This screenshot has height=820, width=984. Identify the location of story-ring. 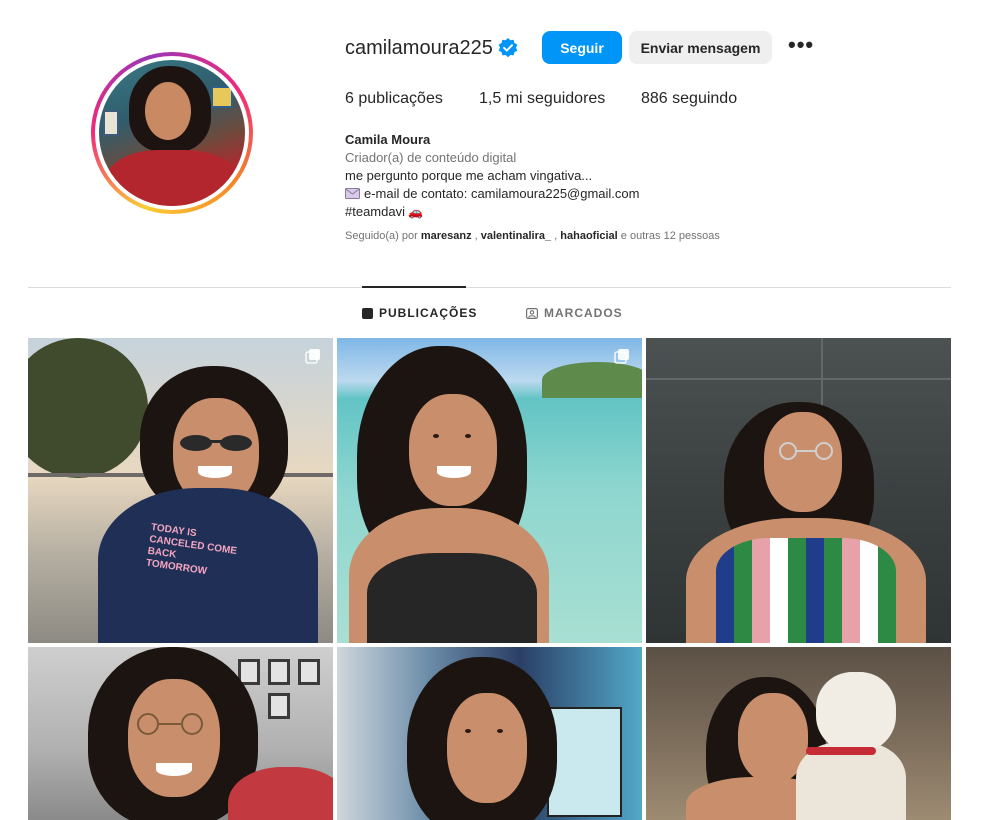
(172, 133).